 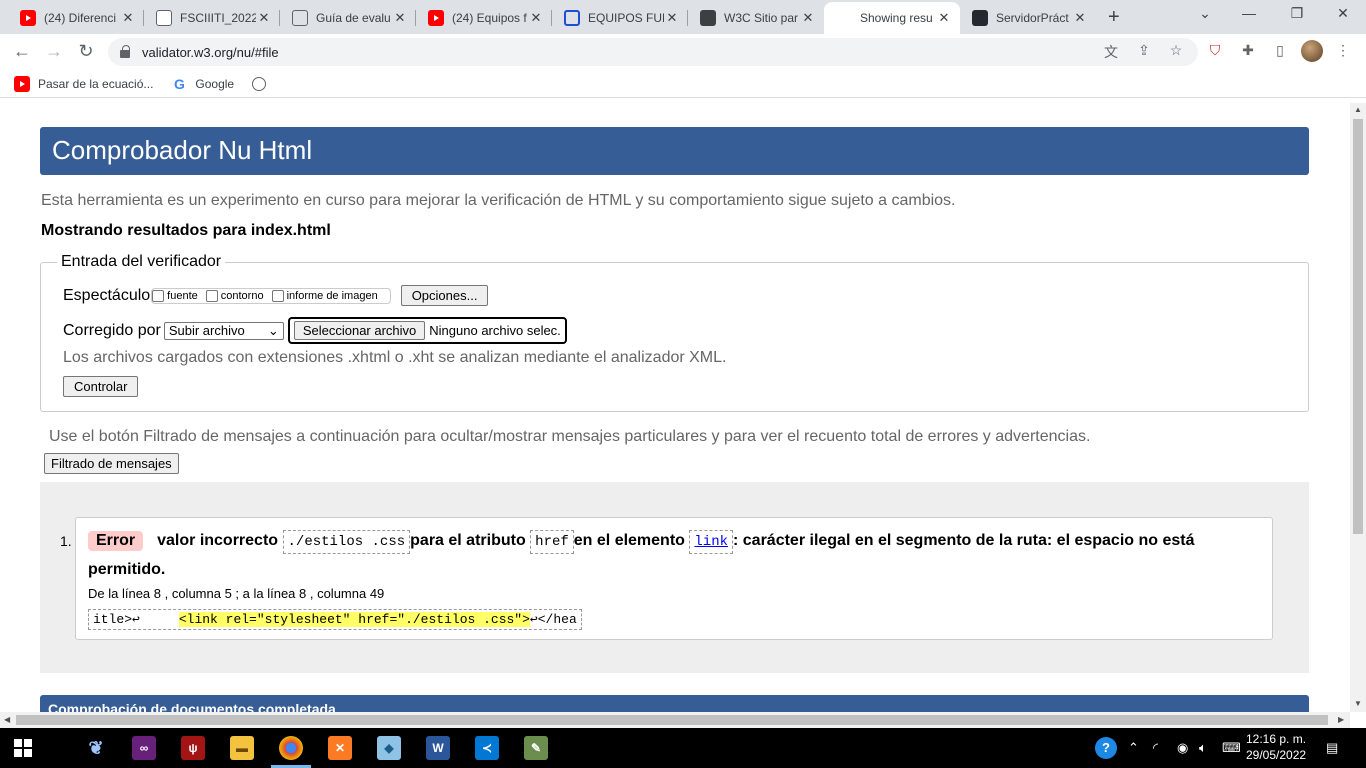 I want to click on new-tab-button: +, so click(x=1114, y=17).